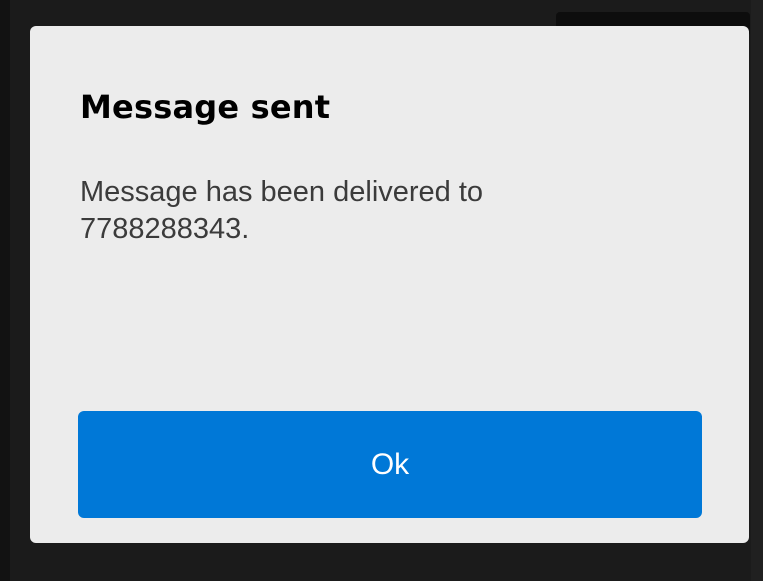 Image resolution: width=763 pixels, height=581 pixels. What do you see at coordinates (165, 229) in the screenshot?
I see `dialog-message-line-2: 7788288343.` at bounding box center [165, 229].